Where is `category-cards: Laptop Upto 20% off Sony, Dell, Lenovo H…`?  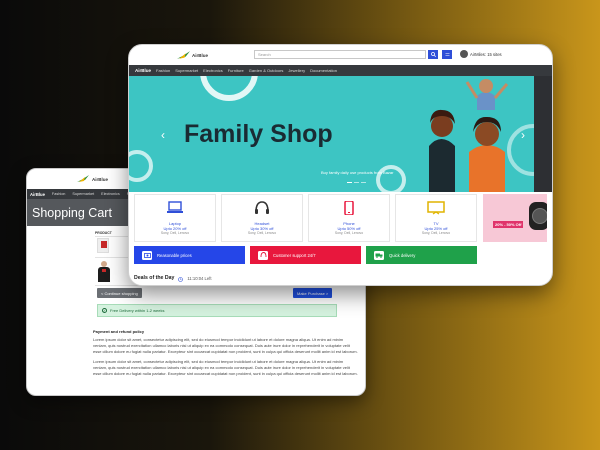 category-cards: Laptop Upto 20% off Sony, Dell, Lenovo H… is located at coordinates (305, 218).